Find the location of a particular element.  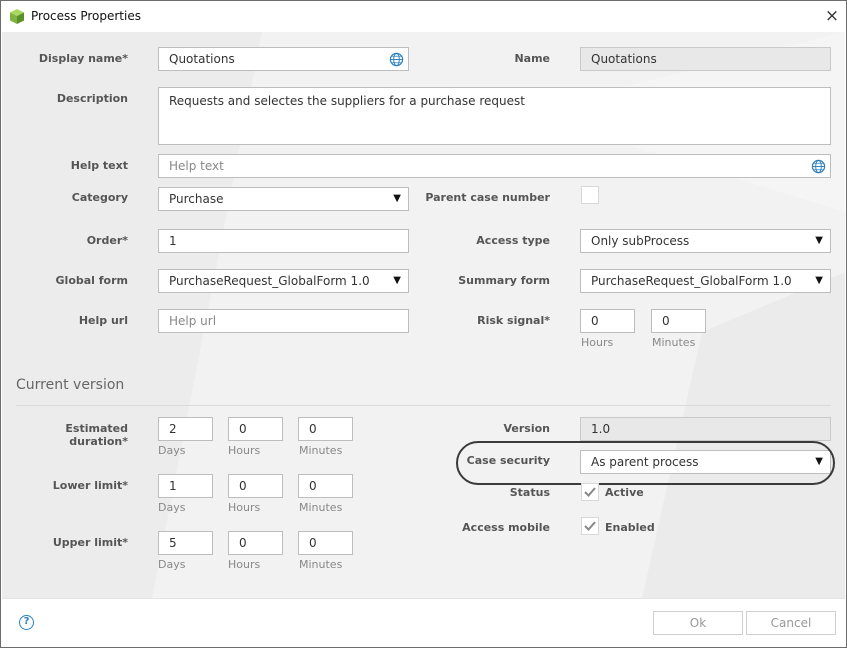

section-divider is located at coordinates (423, 405).